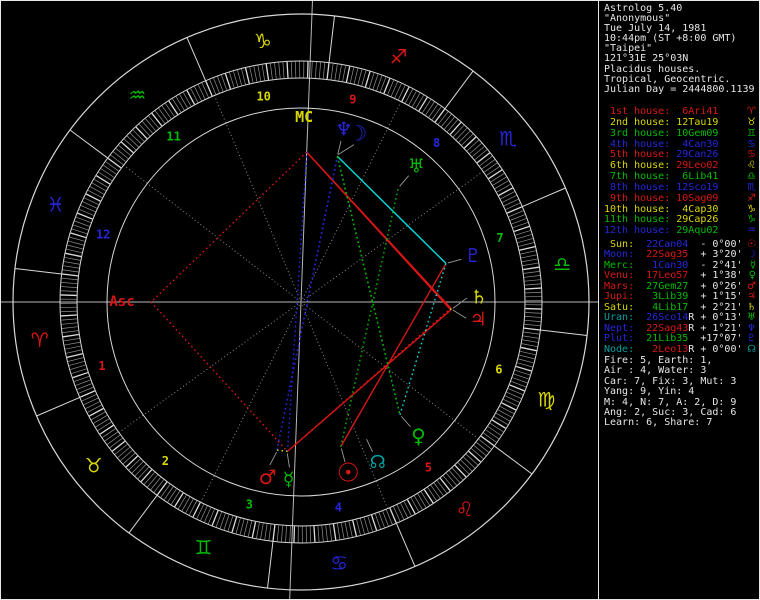 The image size is (760, 600). Describe the element at coordinates (378, 462) in the screenshot. I see `node-icon: ☊` at that location.